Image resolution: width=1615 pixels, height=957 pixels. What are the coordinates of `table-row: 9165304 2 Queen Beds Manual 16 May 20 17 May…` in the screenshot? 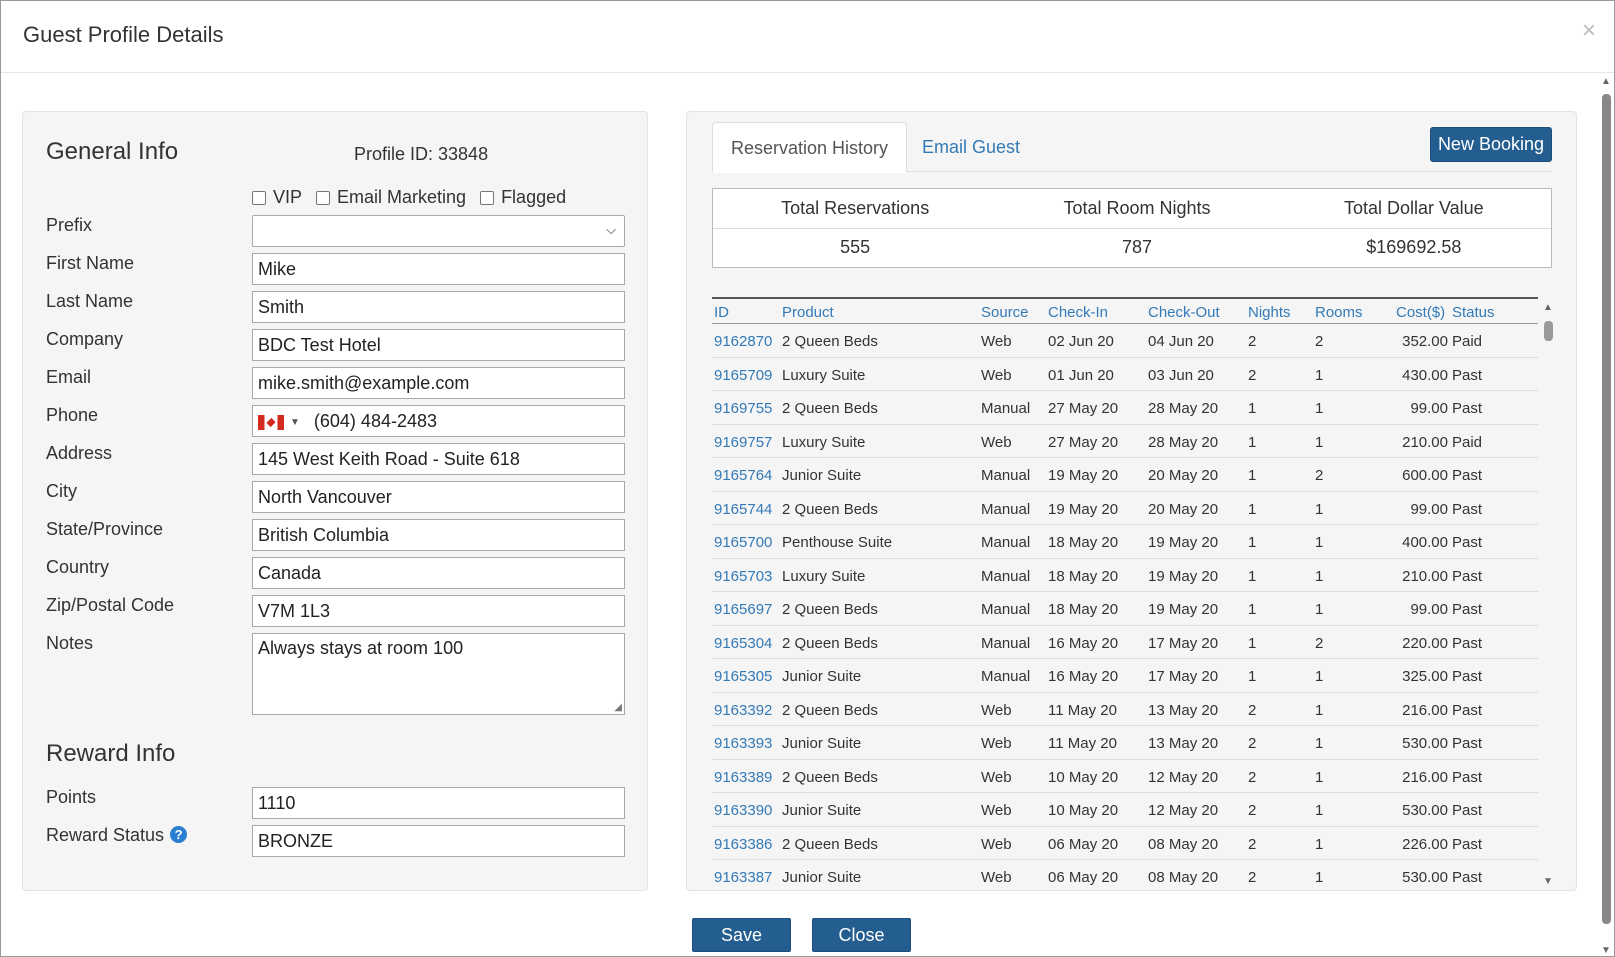 It's located at (1125, 642).